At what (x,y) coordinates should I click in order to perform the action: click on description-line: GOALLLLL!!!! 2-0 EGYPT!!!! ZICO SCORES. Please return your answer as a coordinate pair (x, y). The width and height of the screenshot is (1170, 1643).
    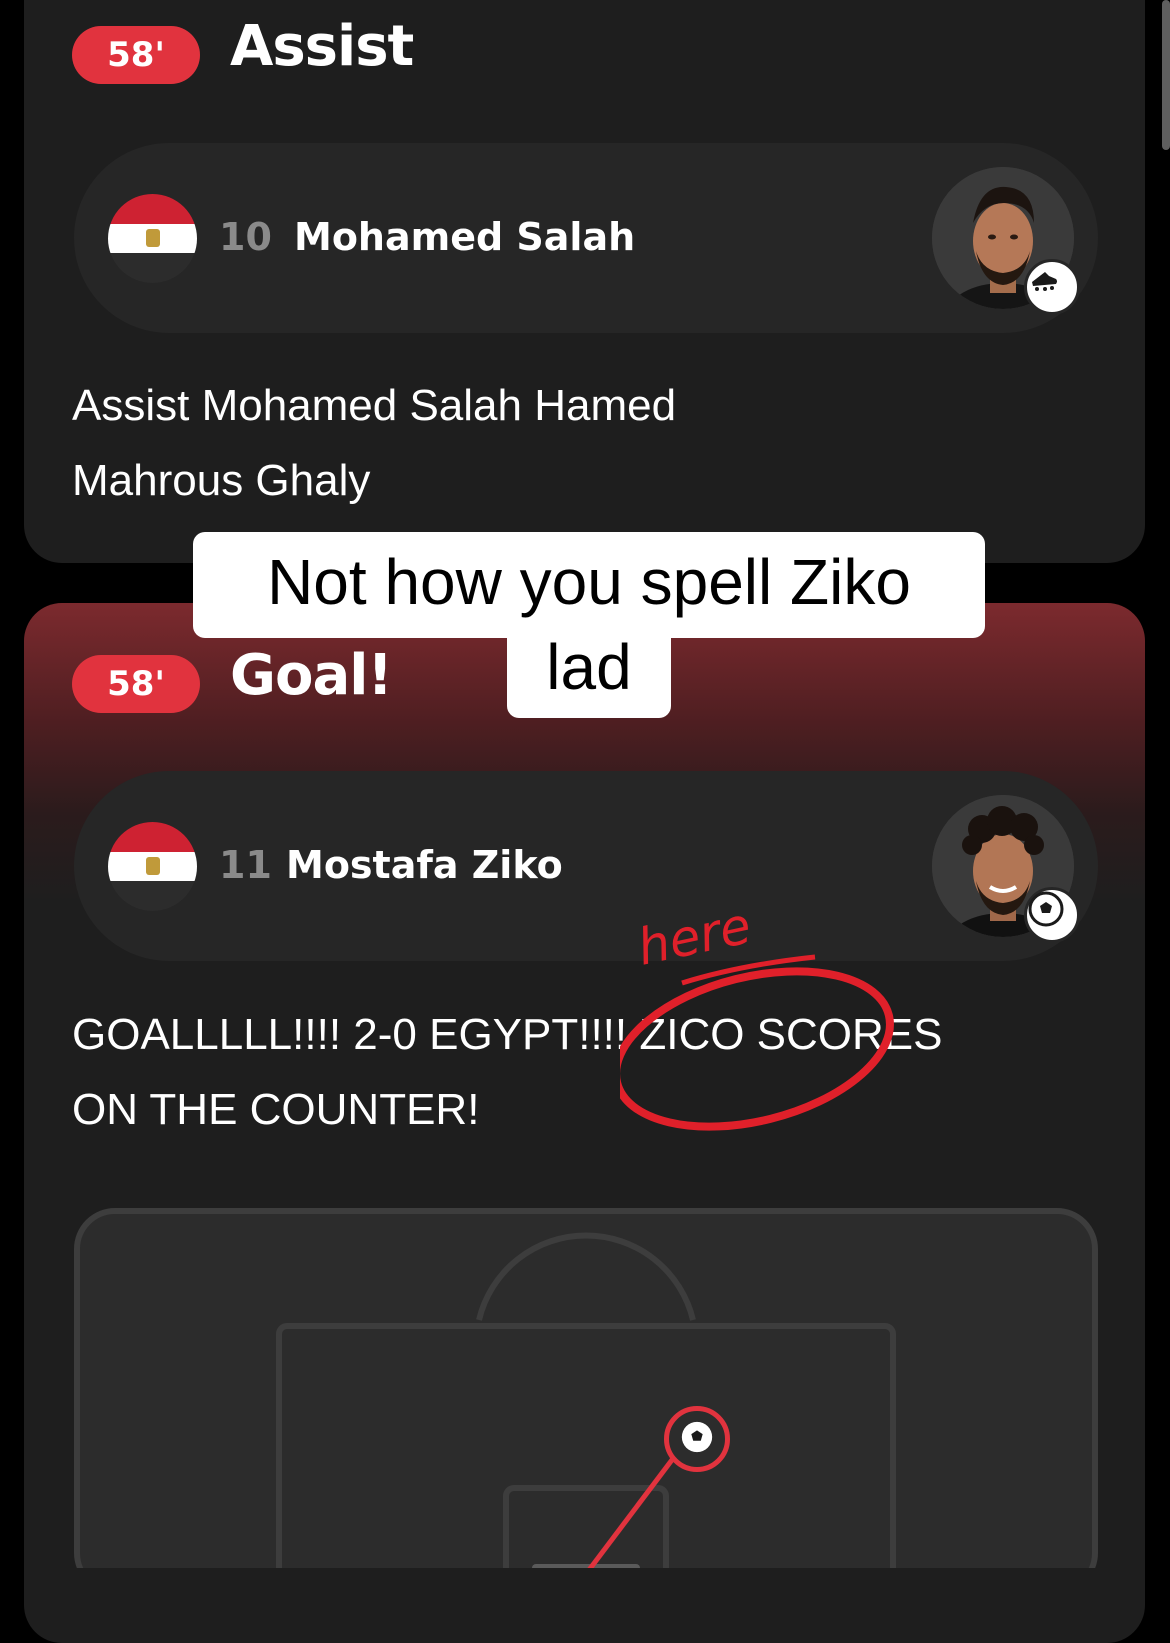
    Looking at the image, I should click on (507, 1034).